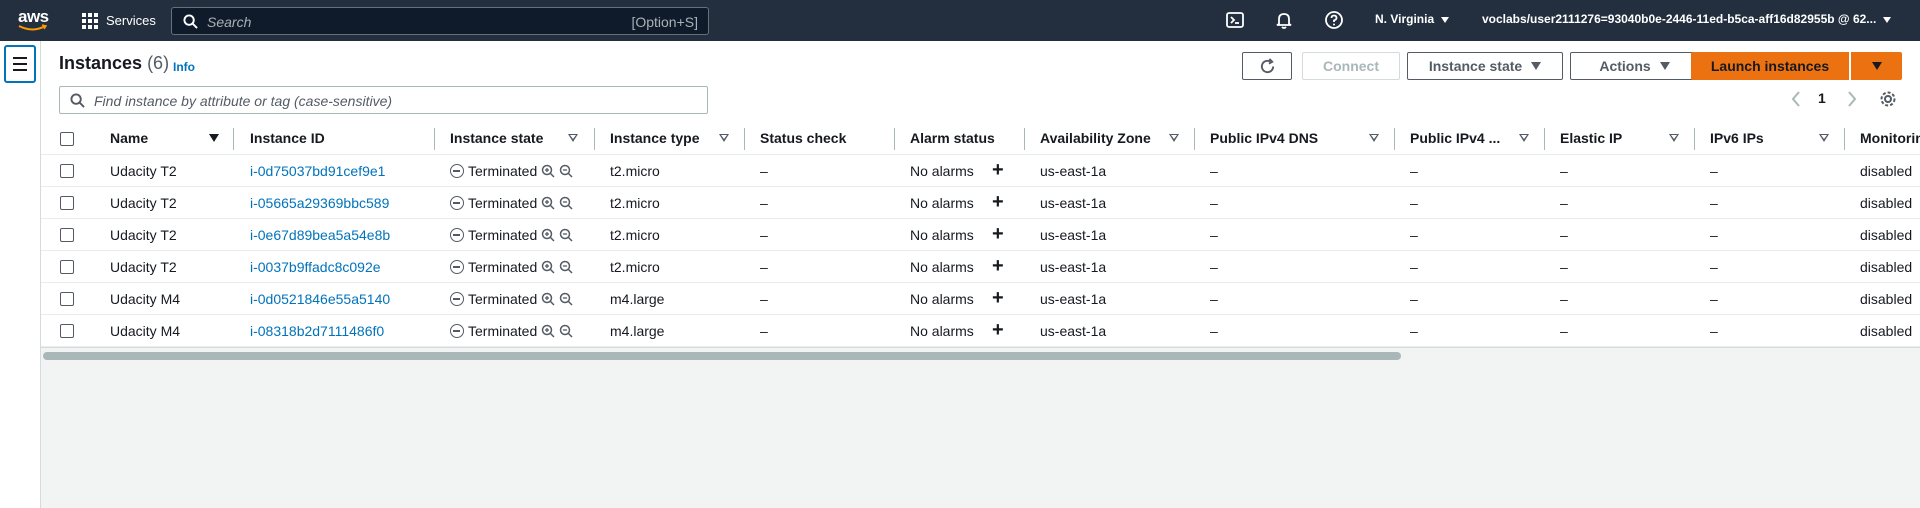 The width and height of the screenshot is (1920, 508). Describe the element at coordinates (1536, 66) in the screenshot. I see `caret-down-icon` at that location.